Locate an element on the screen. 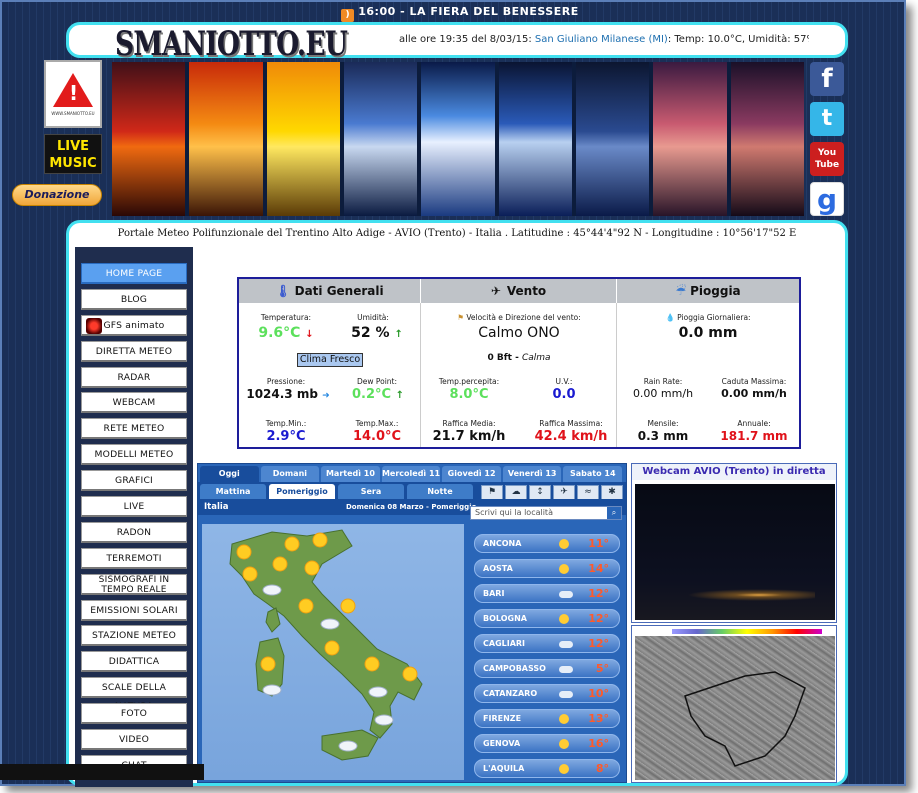 The width and height of the screenshot is (918, 793). city-name: ANCONA is located at coordinates (502, 543).